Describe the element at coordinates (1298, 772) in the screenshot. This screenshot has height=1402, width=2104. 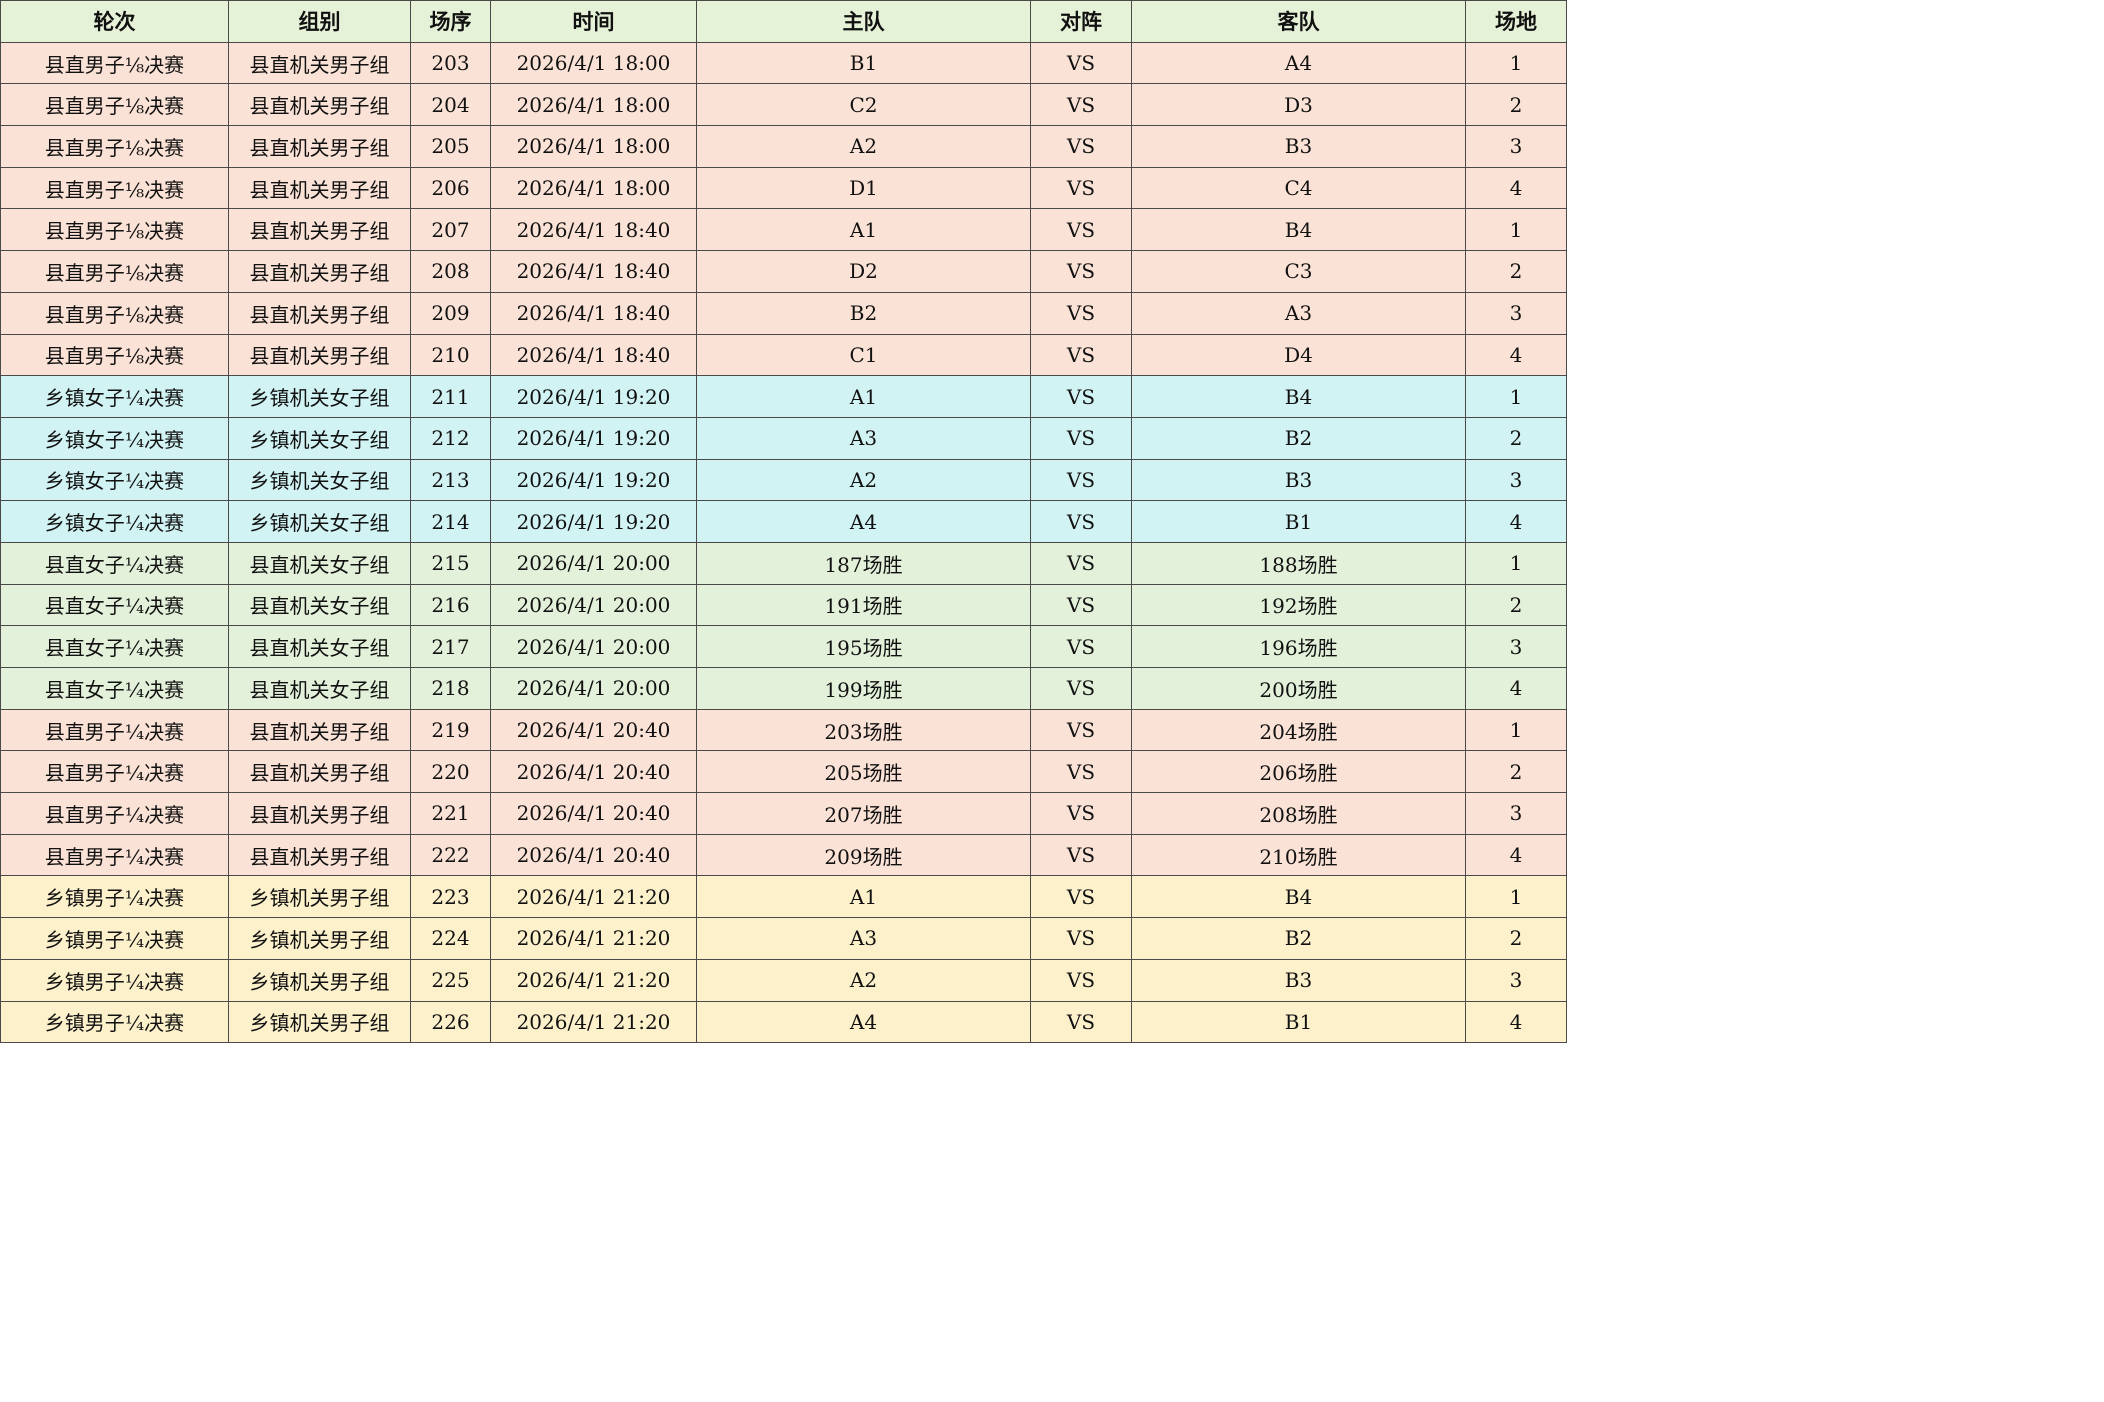
I see `away-team-cell: 206场胜` at that location.